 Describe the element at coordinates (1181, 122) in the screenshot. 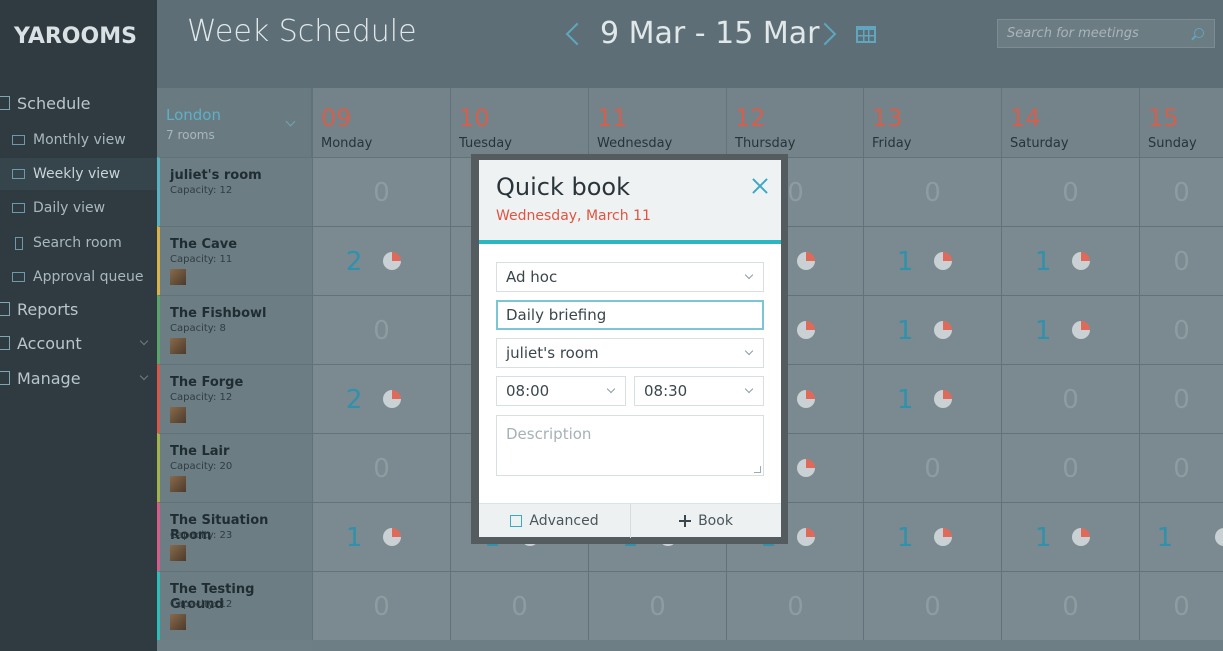

I see `day-header: 15 Sunday` at that location.